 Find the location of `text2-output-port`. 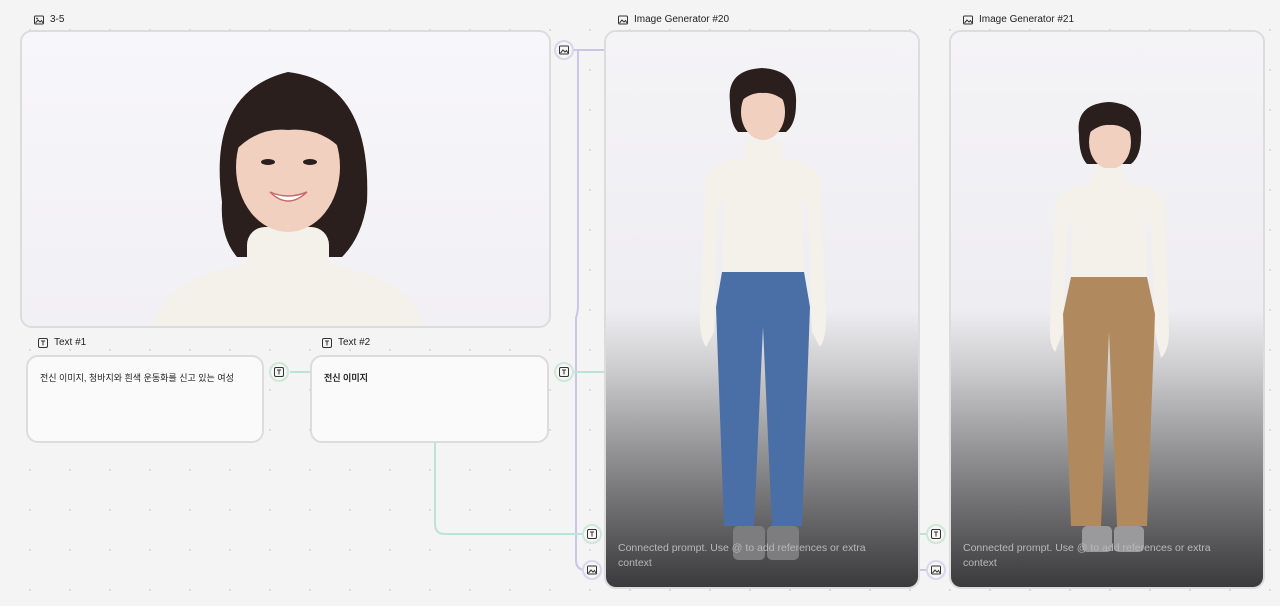

text2-output-port is located at coordinates (564, 372).